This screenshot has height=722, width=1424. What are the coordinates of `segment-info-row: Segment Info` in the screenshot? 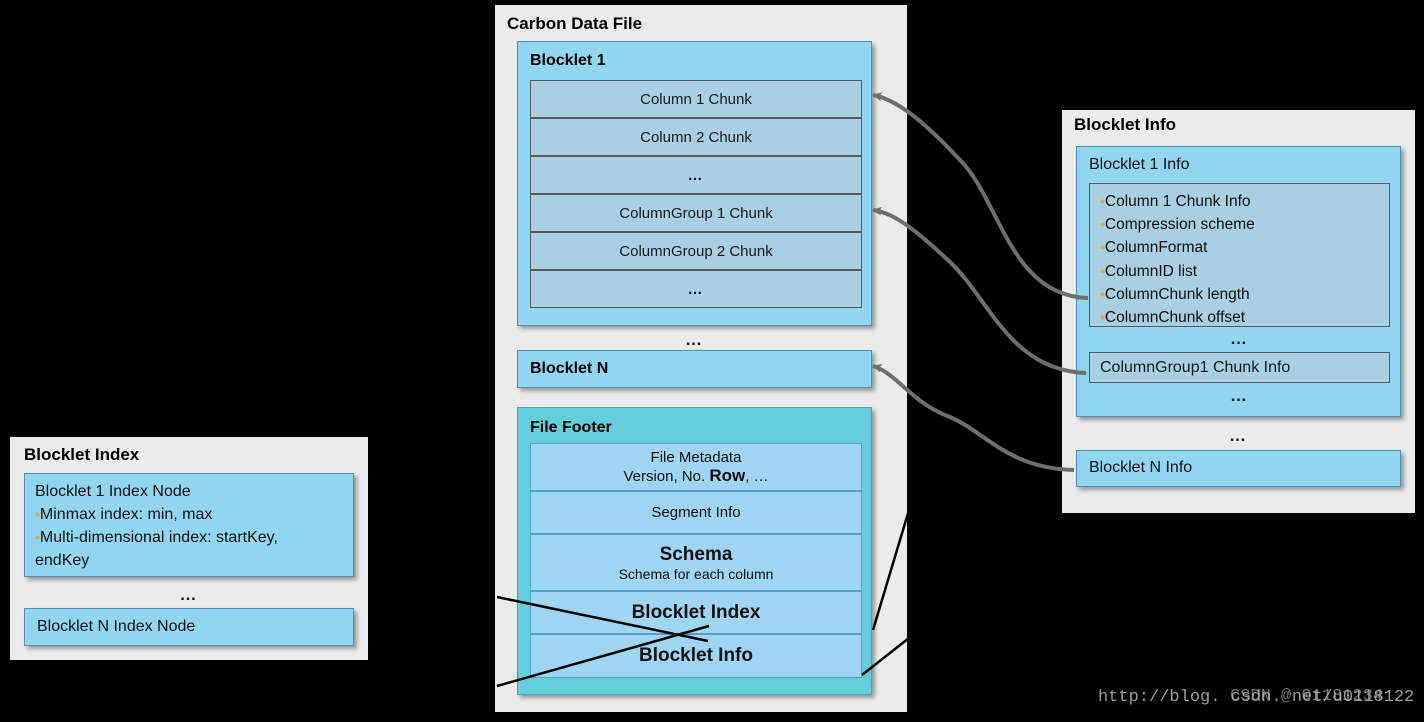 It's located at (696, 512).